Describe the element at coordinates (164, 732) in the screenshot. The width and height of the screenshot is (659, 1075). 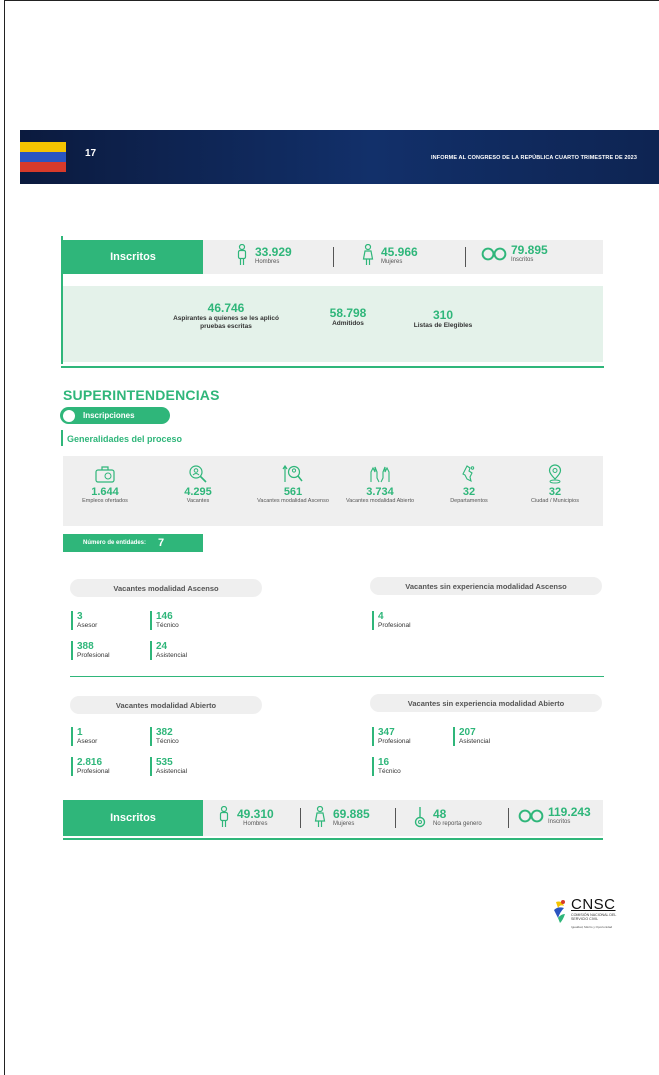
I see `vac-value: 382` at that location.